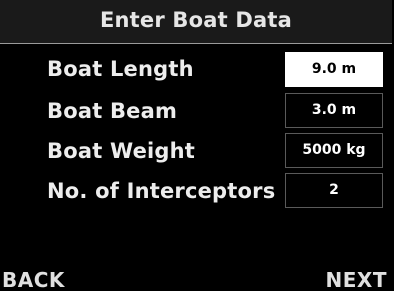 The width and height of the screenshot is (394, 291). I want to click on page-title: Enter Boat Data, so click(195, 20).